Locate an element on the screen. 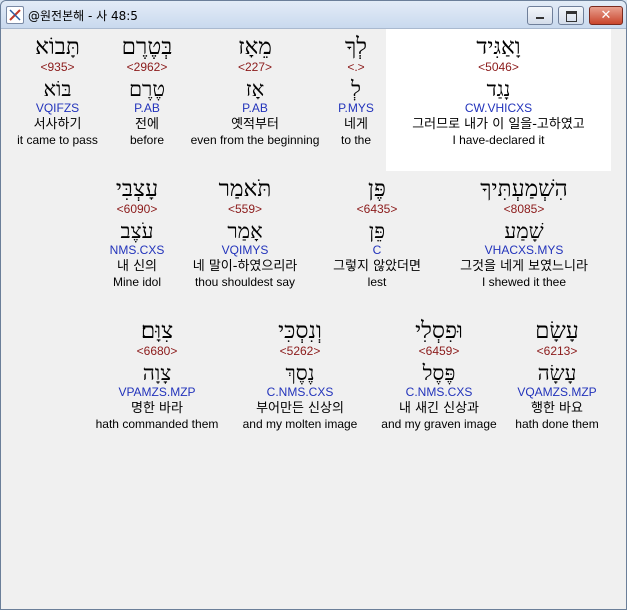 The image size is (627, 610). korean-gloss: 그렇지 않았더면 is located at coordinates (377, 266).